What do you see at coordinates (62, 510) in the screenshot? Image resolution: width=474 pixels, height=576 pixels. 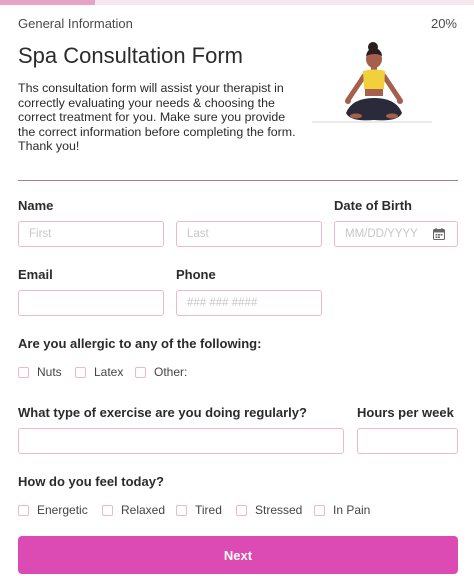 I see `option-label: Energetic` at bounding box center [62, 510].